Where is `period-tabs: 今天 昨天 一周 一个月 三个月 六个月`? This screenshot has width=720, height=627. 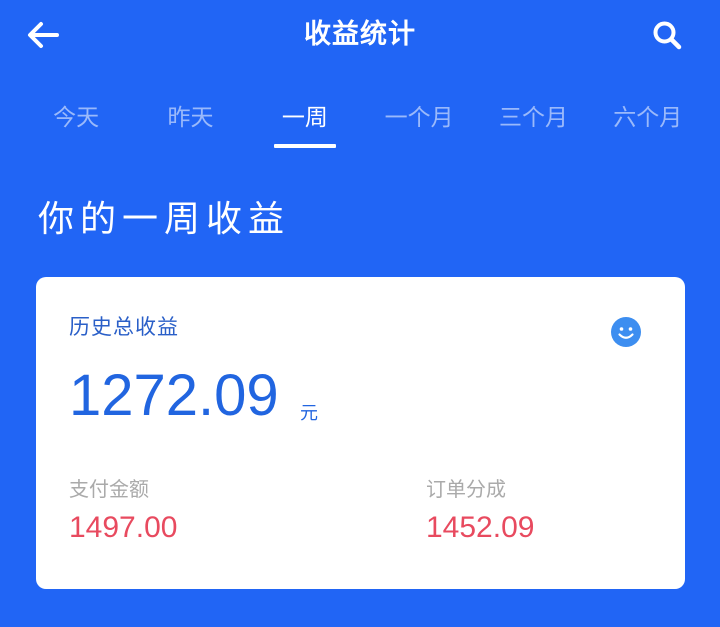
period-tabs: 今天 昨天 一周 一个月 三个月 六个月 is located at coordinates (362, 126).